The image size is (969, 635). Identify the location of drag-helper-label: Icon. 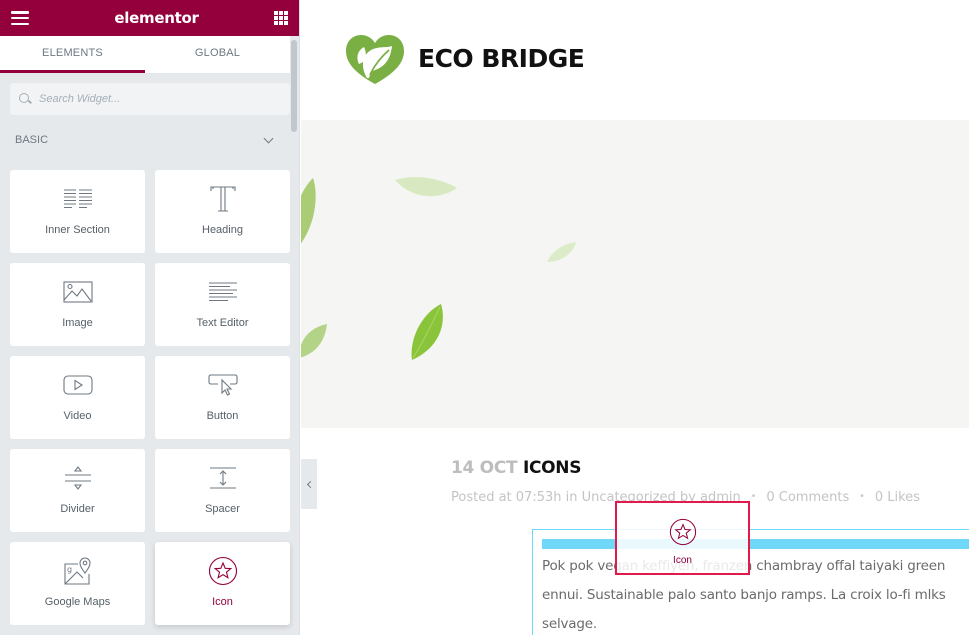
(682, 560).